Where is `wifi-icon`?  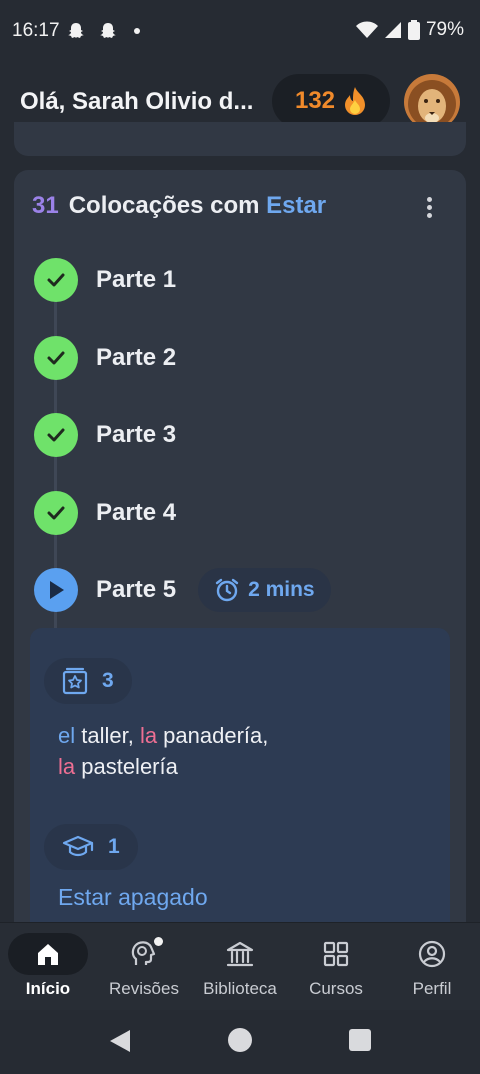 wifi-icon is located at coordinates (366, 29).